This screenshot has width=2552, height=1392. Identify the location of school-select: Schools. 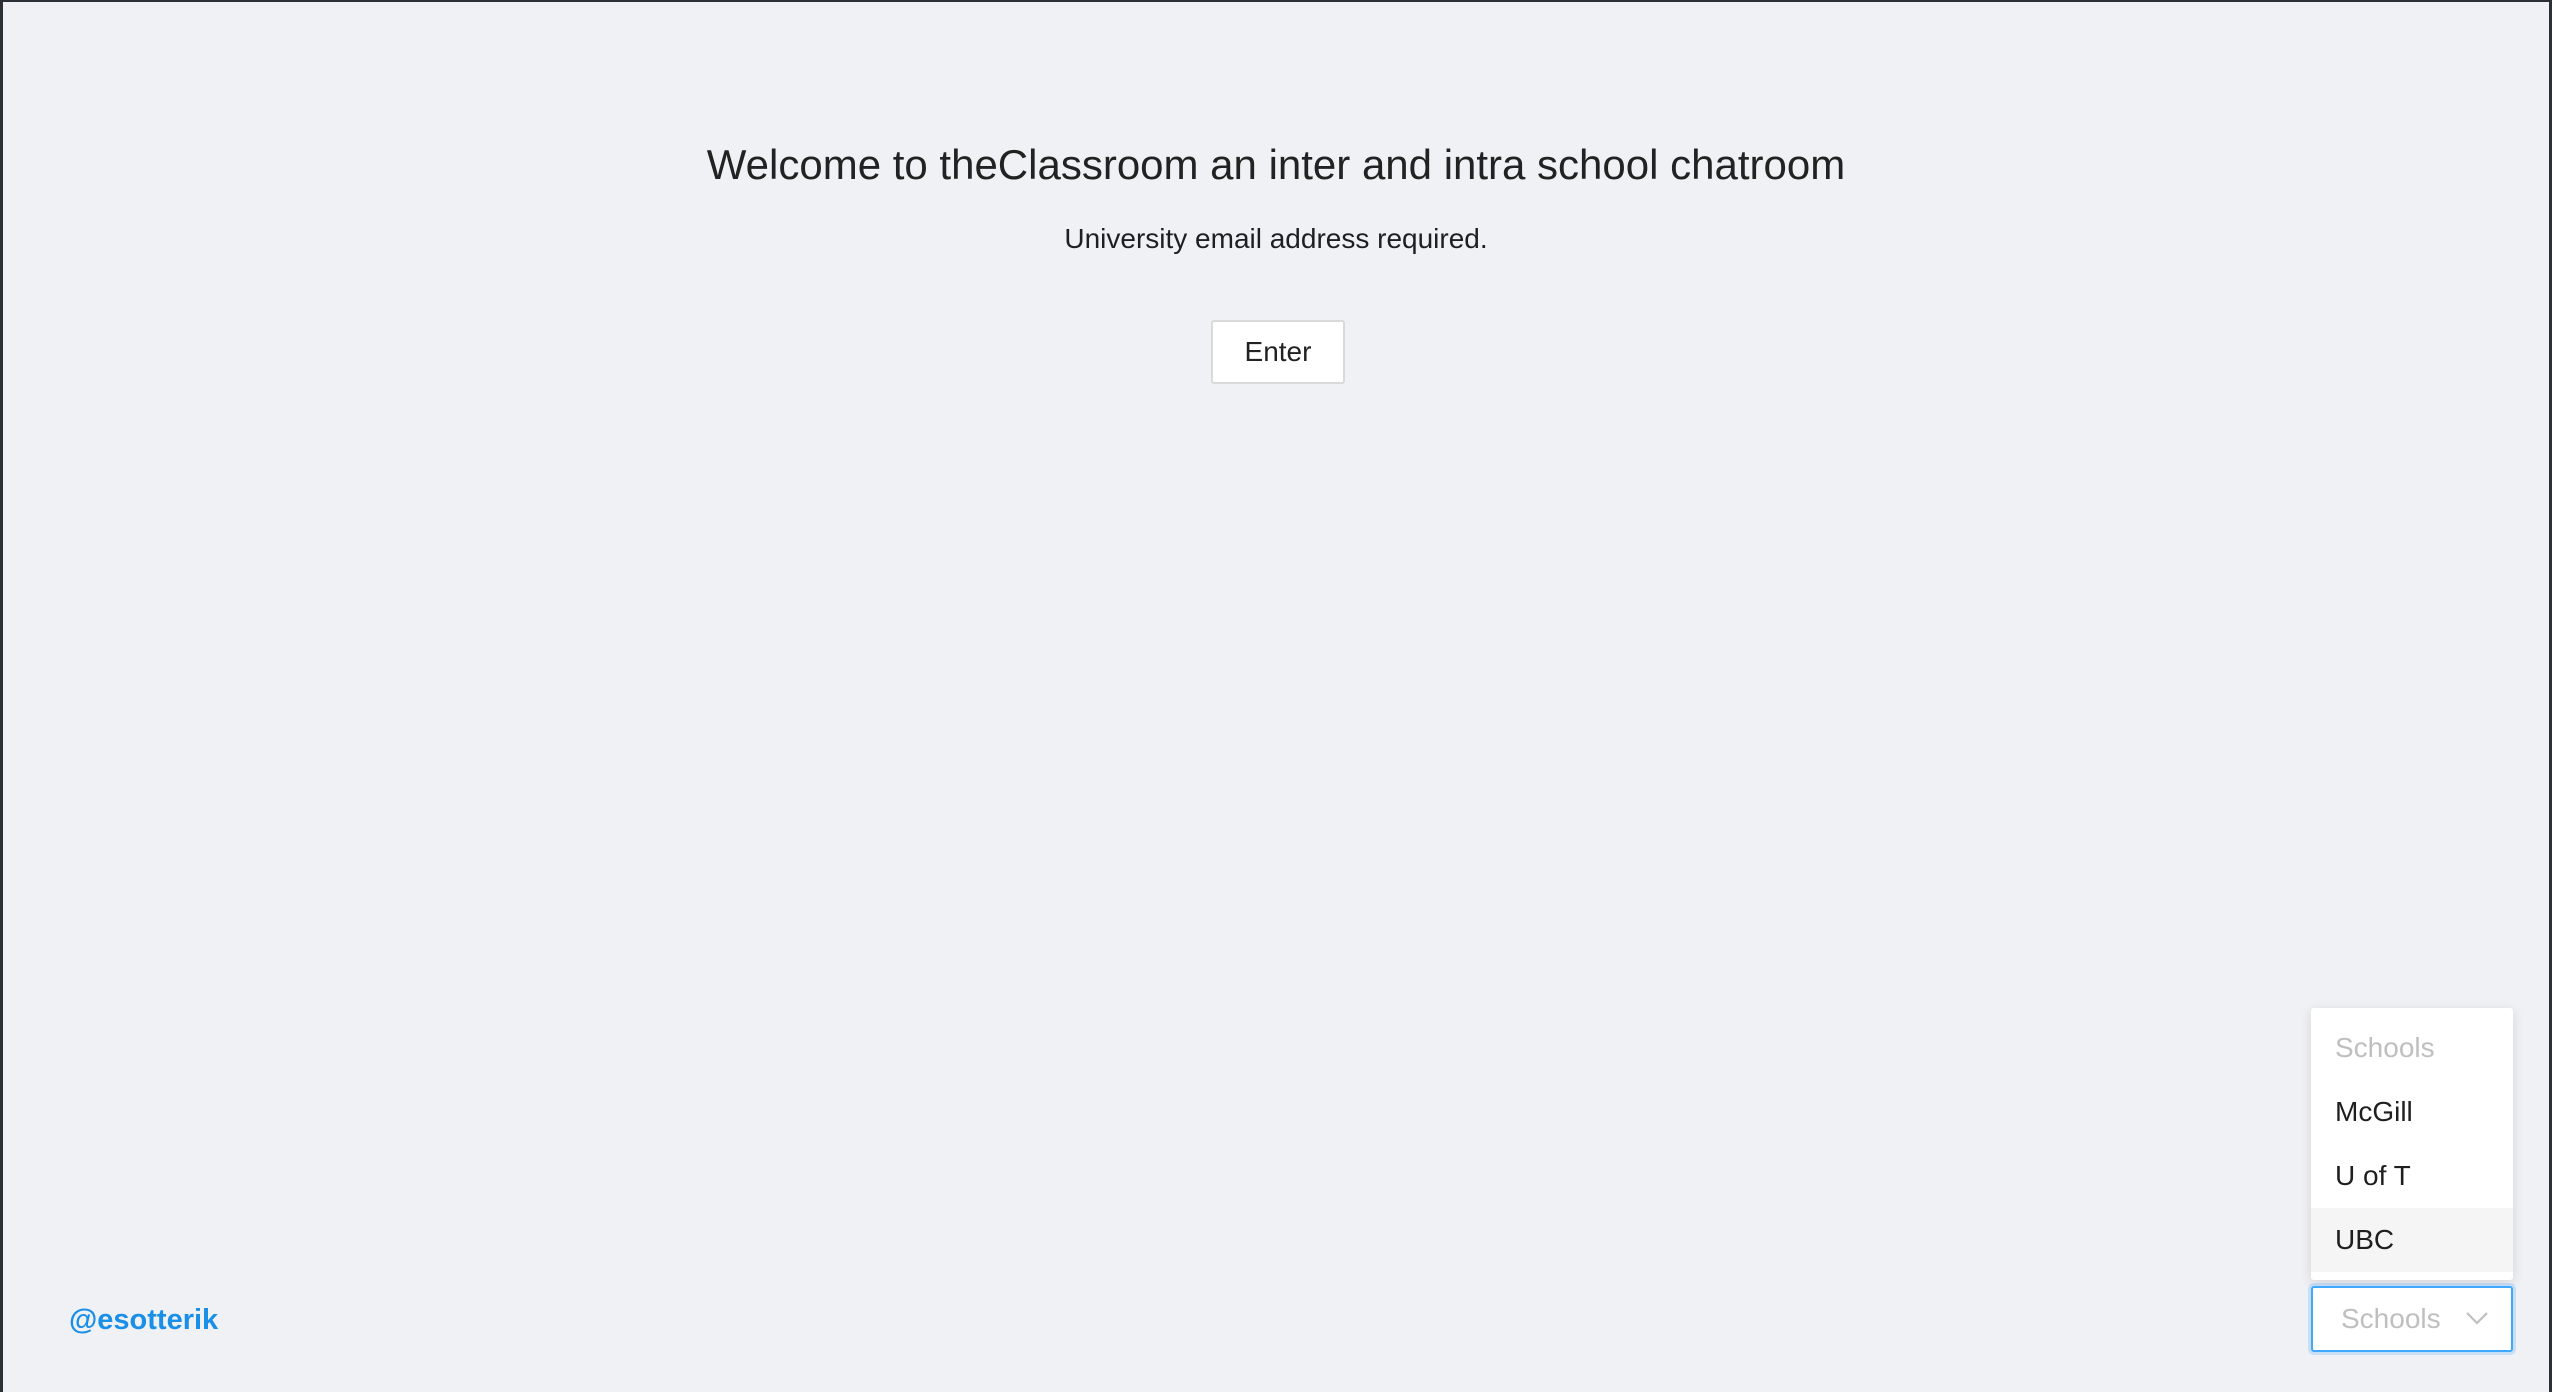
(2412, 1319).